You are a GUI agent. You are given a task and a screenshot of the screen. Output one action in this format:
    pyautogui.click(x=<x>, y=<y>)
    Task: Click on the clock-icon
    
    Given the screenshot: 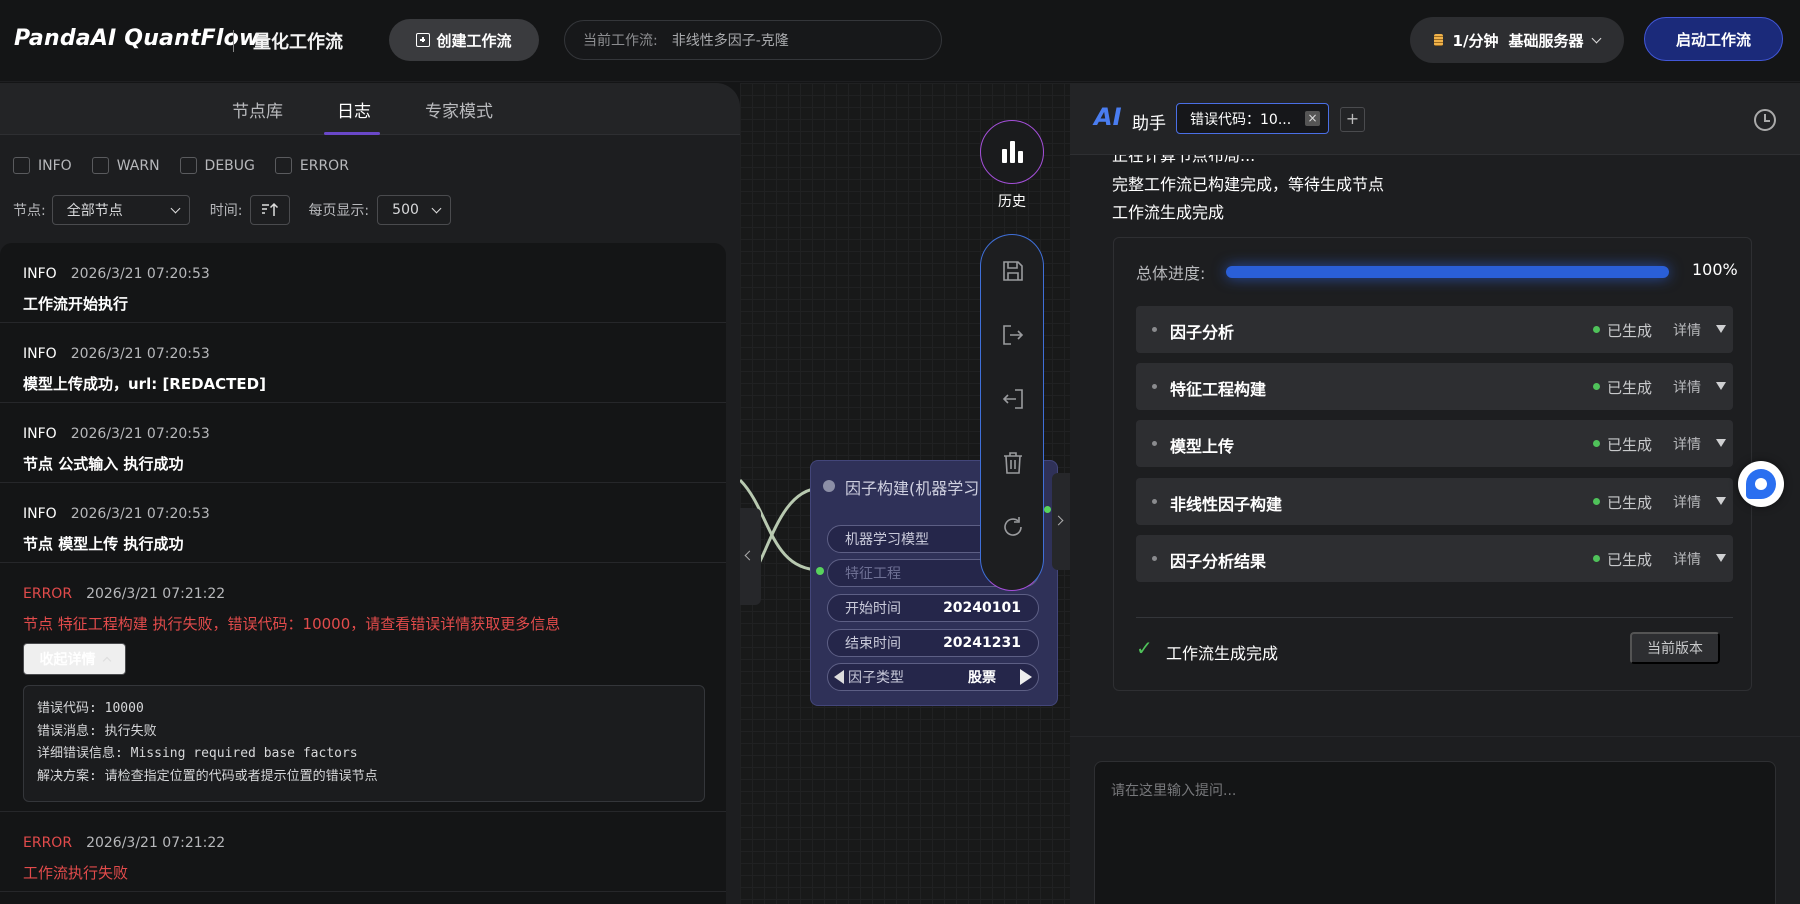 What is the action you would take?
    pyautogui.click(x=1765, y=120)
    